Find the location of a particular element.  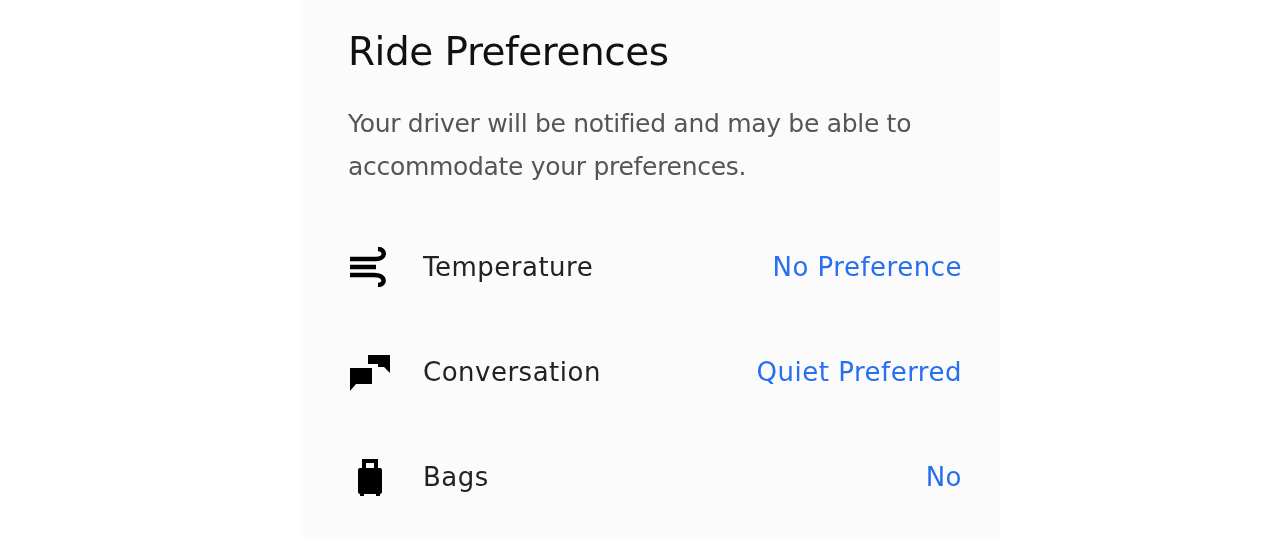

preference-label: Bags is located at coordinates (456, 476).